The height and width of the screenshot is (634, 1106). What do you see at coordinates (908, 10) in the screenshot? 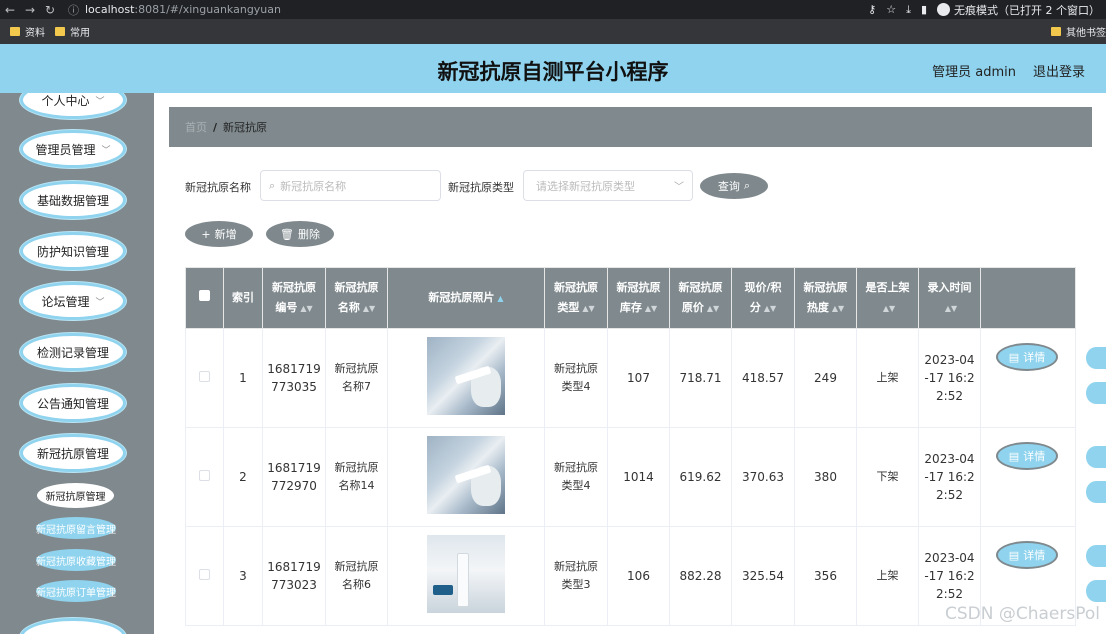
I see `download-icon: ⤓` at bounding box center [908, 10].